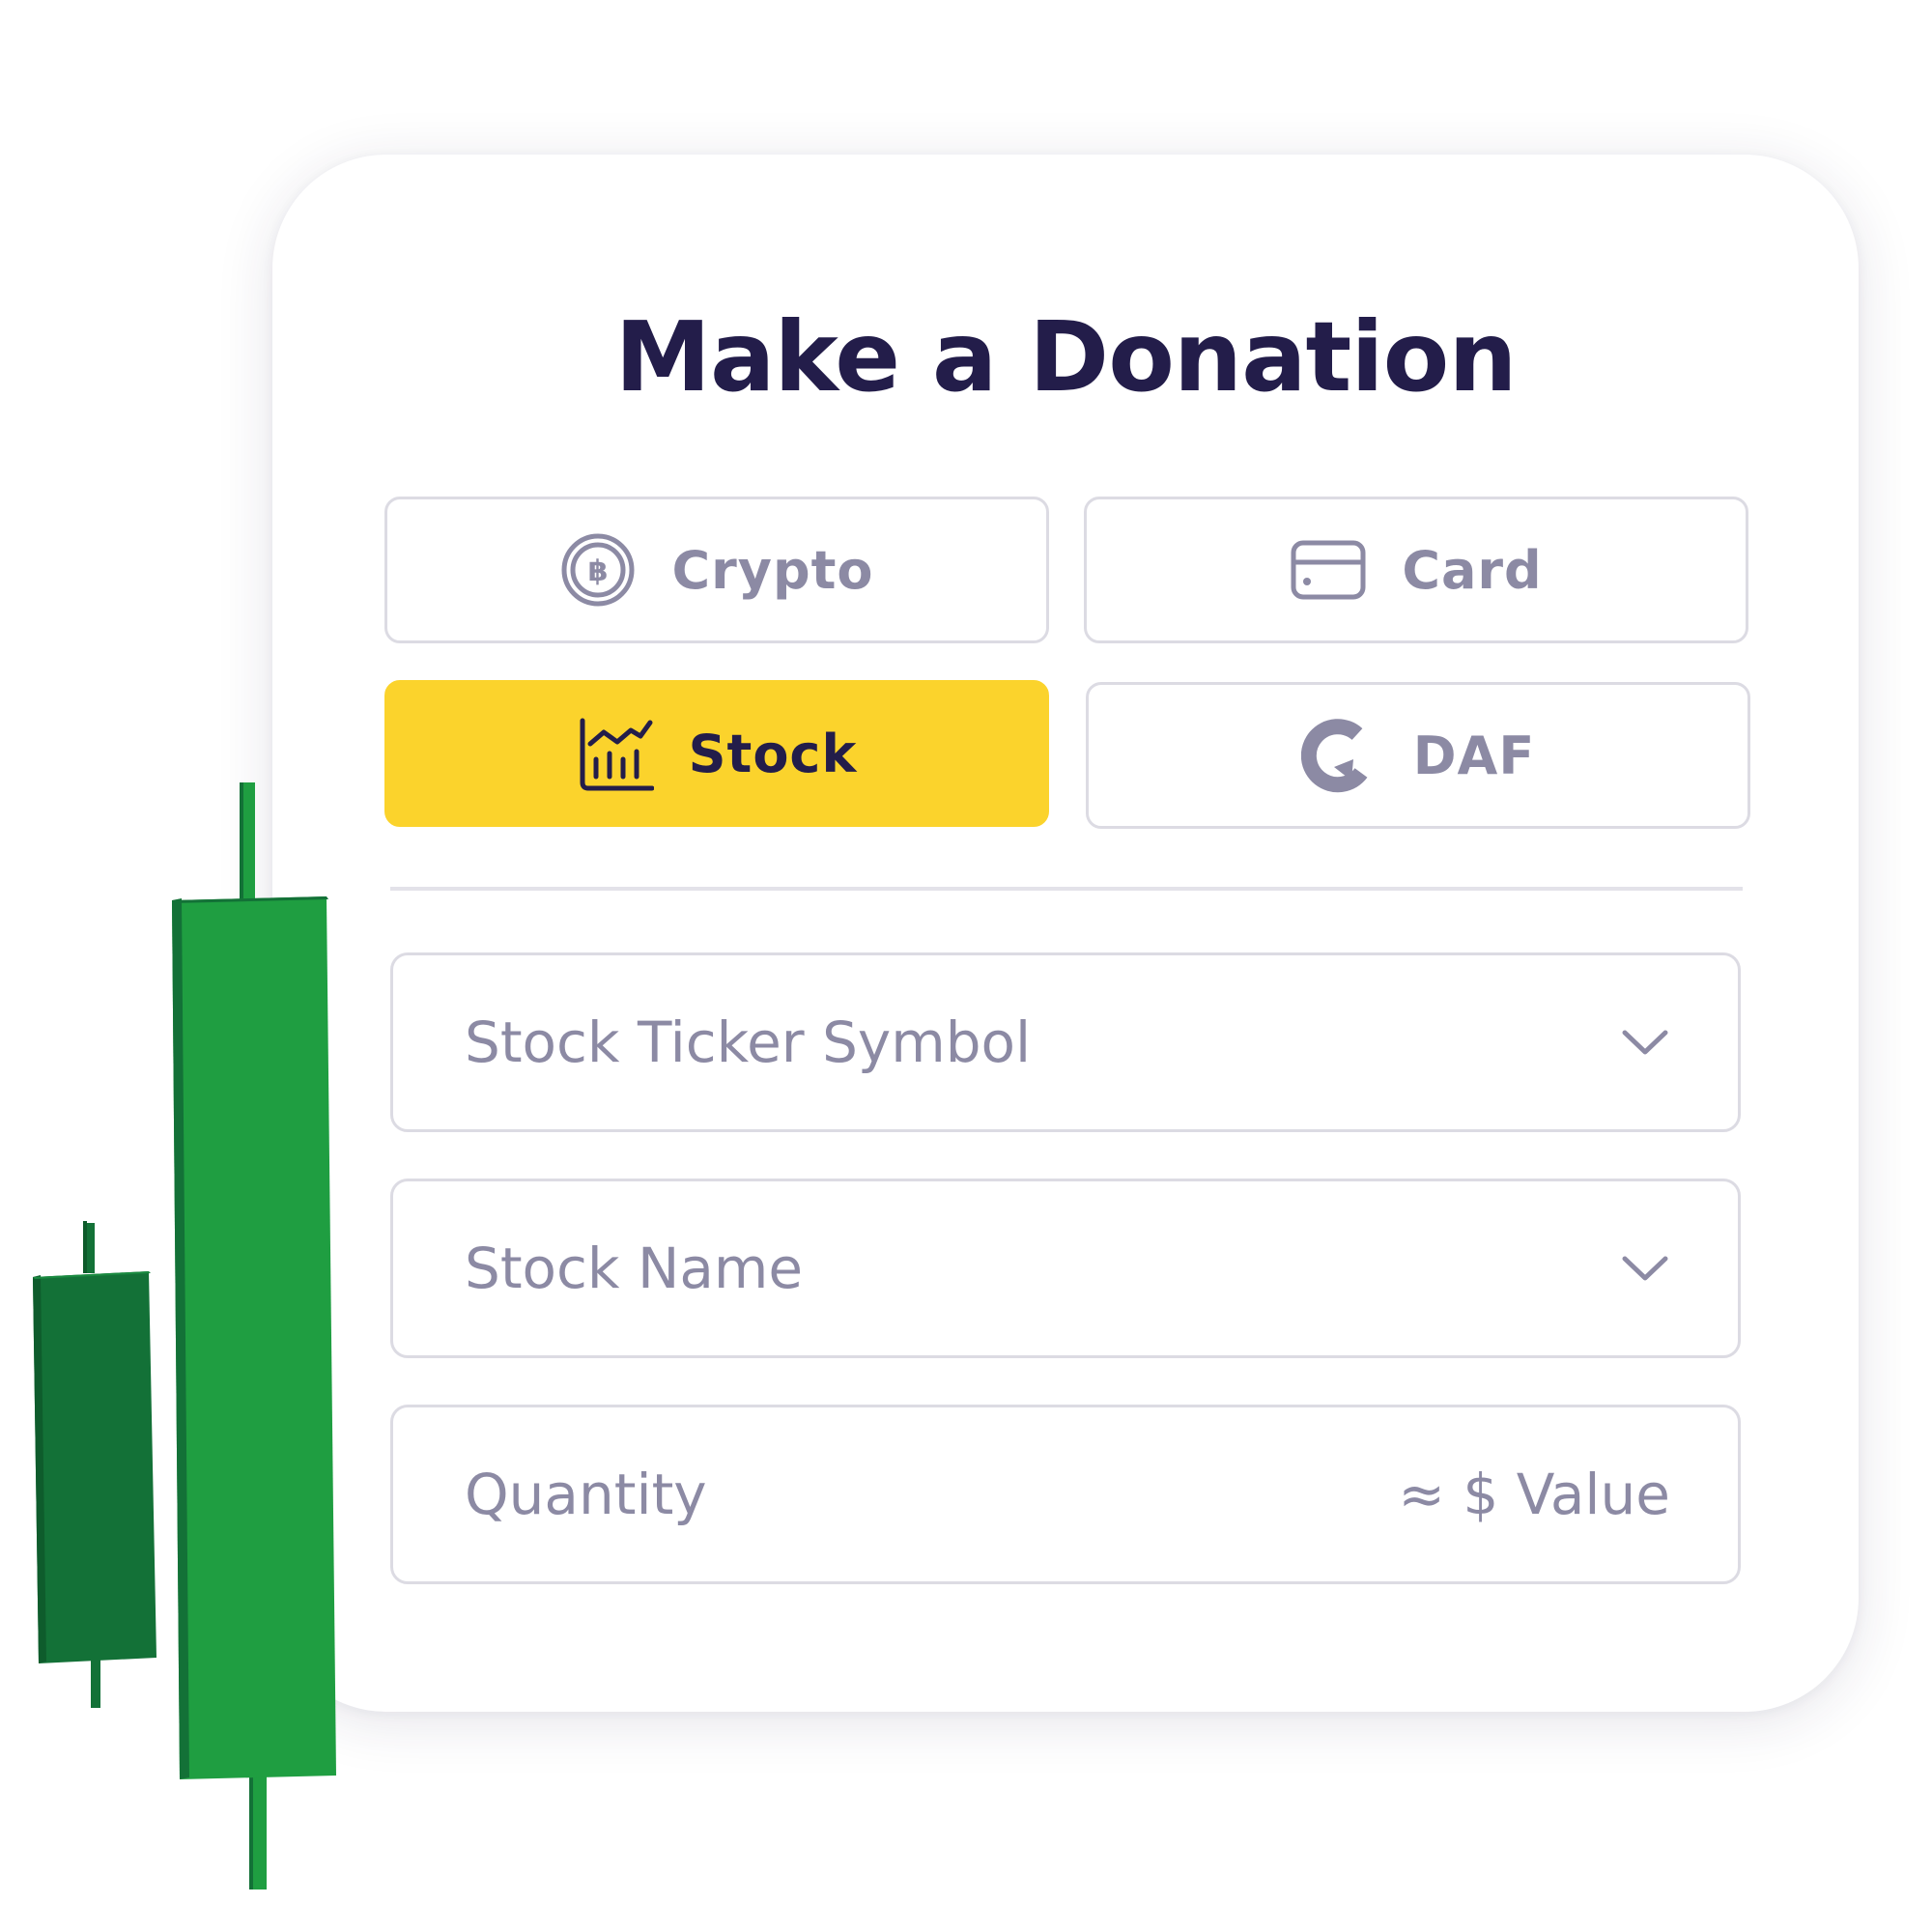 The width and height of the screenshot is (1932, 1932). I want to click on stock-ticker-select: Stock Ticker Symbol, so click(1065, 1042).